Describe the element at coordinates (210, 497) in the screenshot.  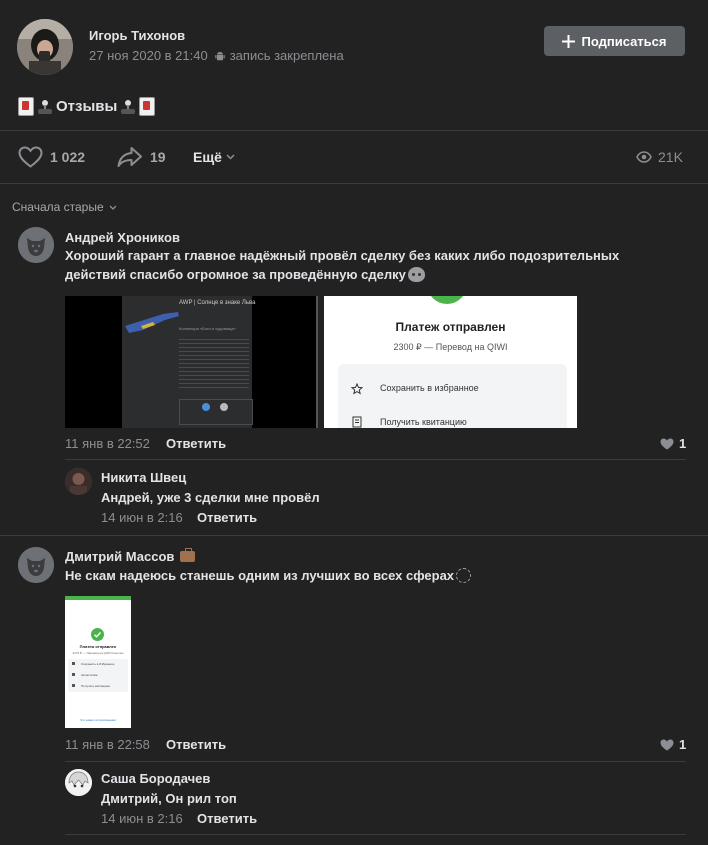
I see `reply-text: Андрей, уже 3 сделки мне провёл` at that location.